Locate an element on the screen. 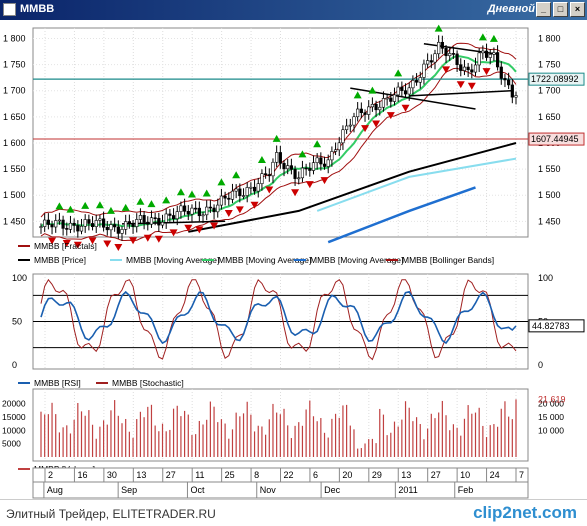  x-day-tick: 11 is located at coordinates (199, 475).